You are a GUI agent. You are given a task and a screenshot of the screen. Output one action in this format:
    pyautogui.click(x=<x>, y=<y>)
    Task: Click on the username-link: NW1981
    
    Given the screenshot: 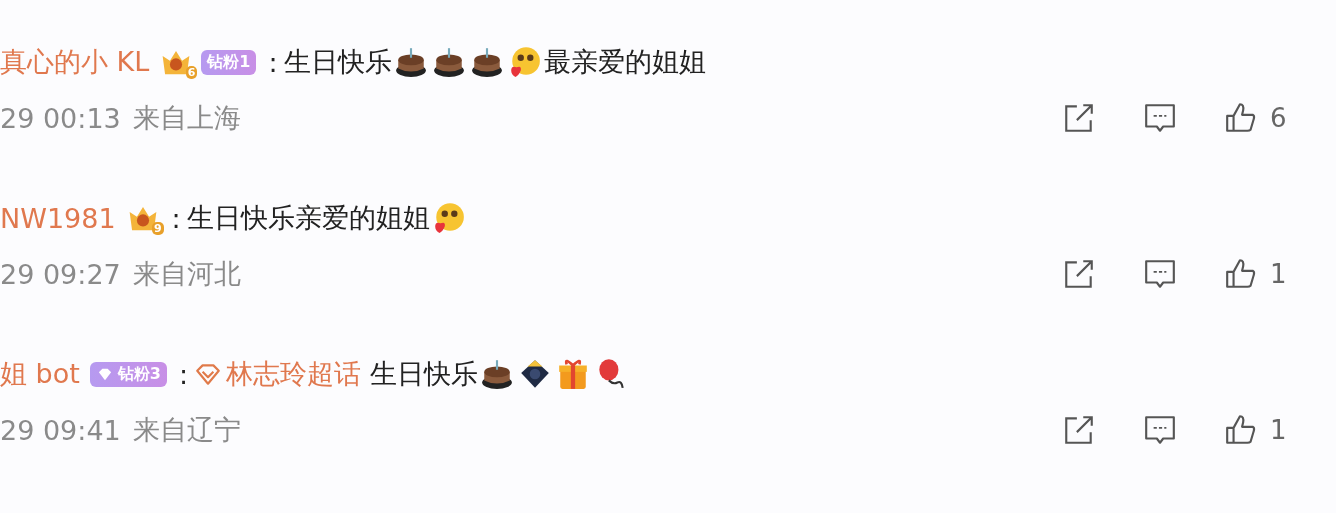 What is the action you would take?
    pyautogui.click(x=58, y=218)
    